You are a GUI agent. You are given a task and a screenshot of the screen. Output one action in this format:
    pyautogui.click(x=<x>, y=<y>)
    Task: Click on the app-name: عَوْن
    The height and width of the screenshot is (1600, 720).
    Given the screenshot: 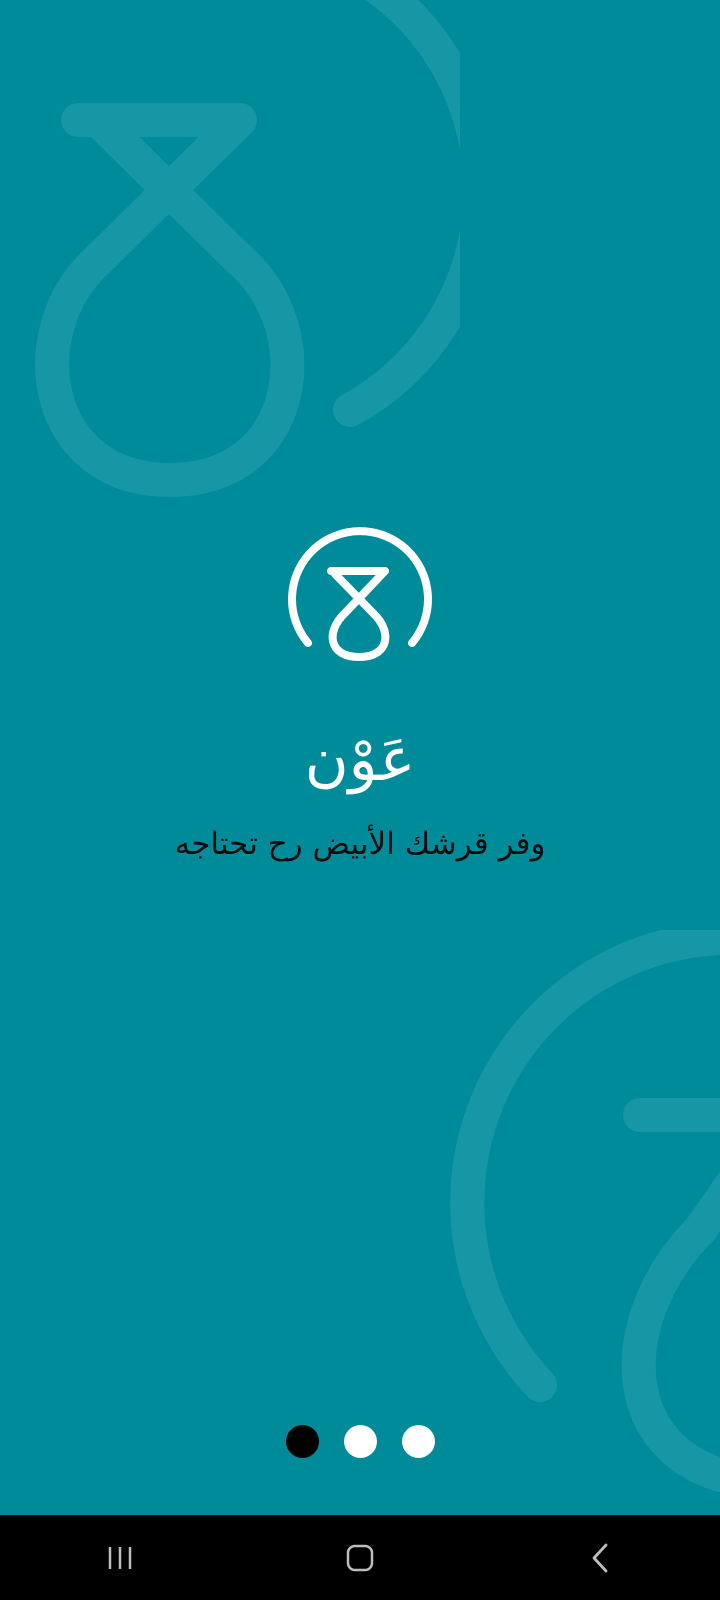 What is the action you would take?
    pyautogui.click(x=360, y=760)
    